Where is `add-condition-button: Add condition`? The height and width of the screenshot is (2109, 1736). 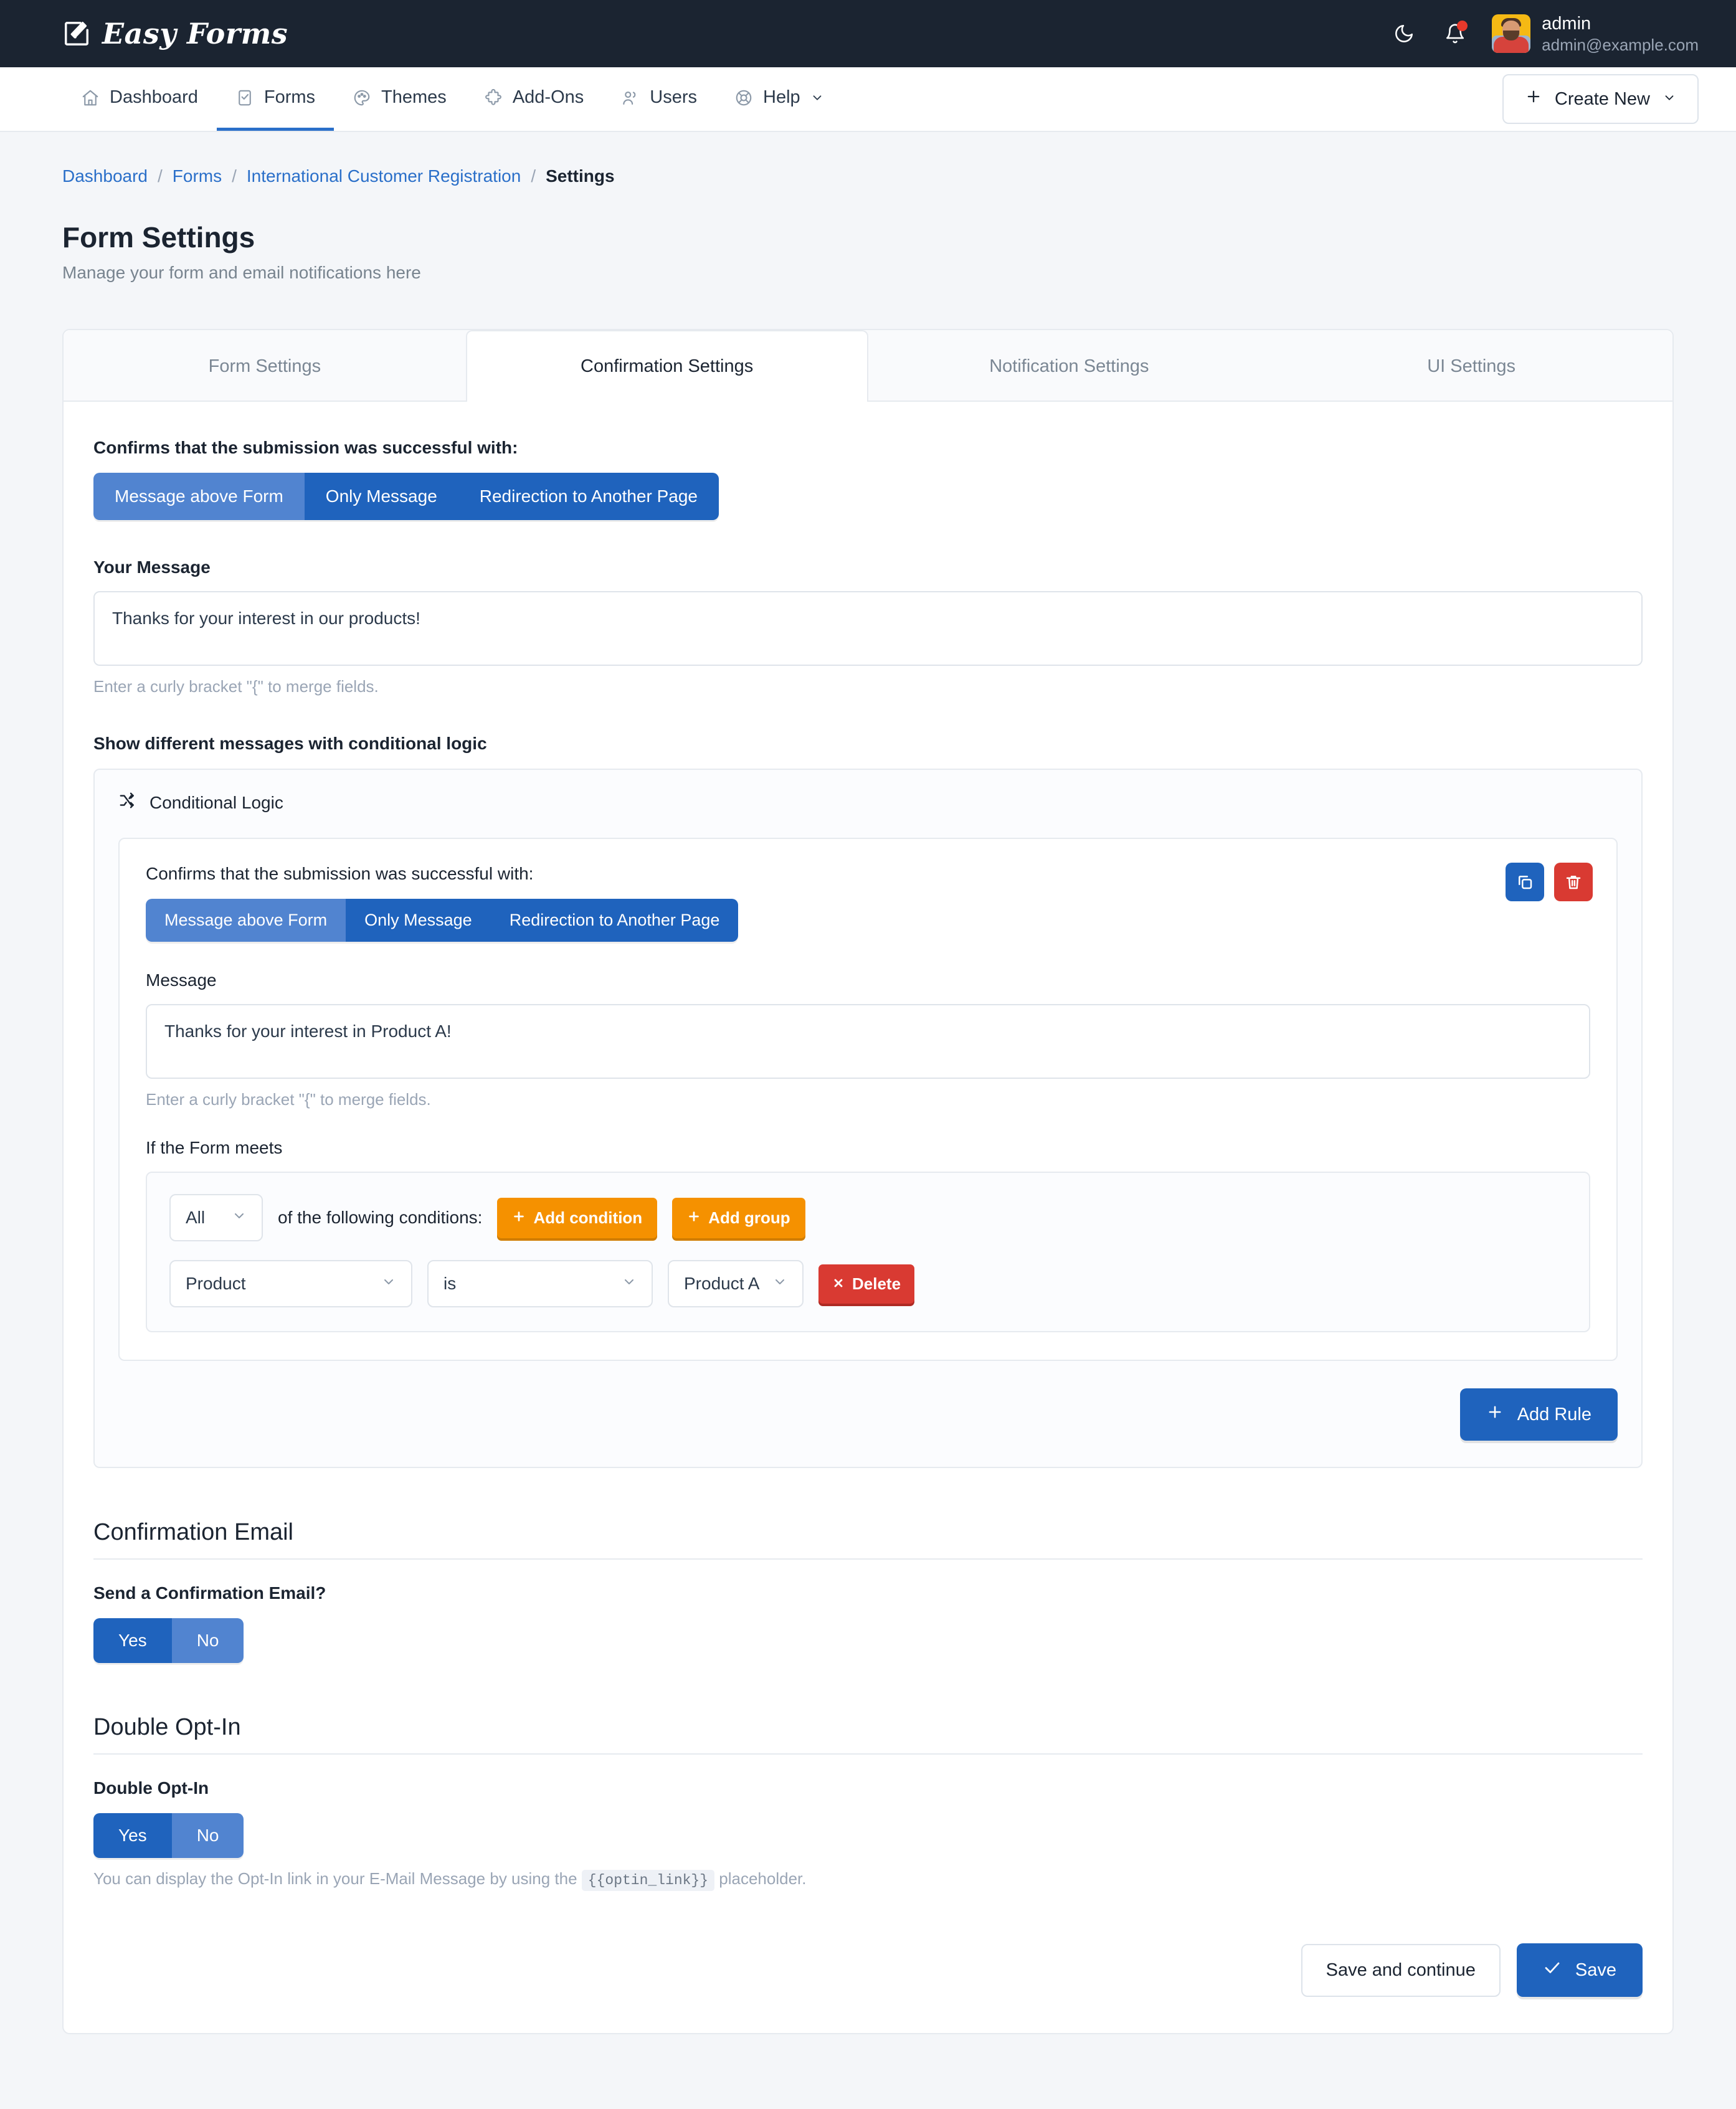
add-condition-button: Add condition is located at coordinates (577, 1217).